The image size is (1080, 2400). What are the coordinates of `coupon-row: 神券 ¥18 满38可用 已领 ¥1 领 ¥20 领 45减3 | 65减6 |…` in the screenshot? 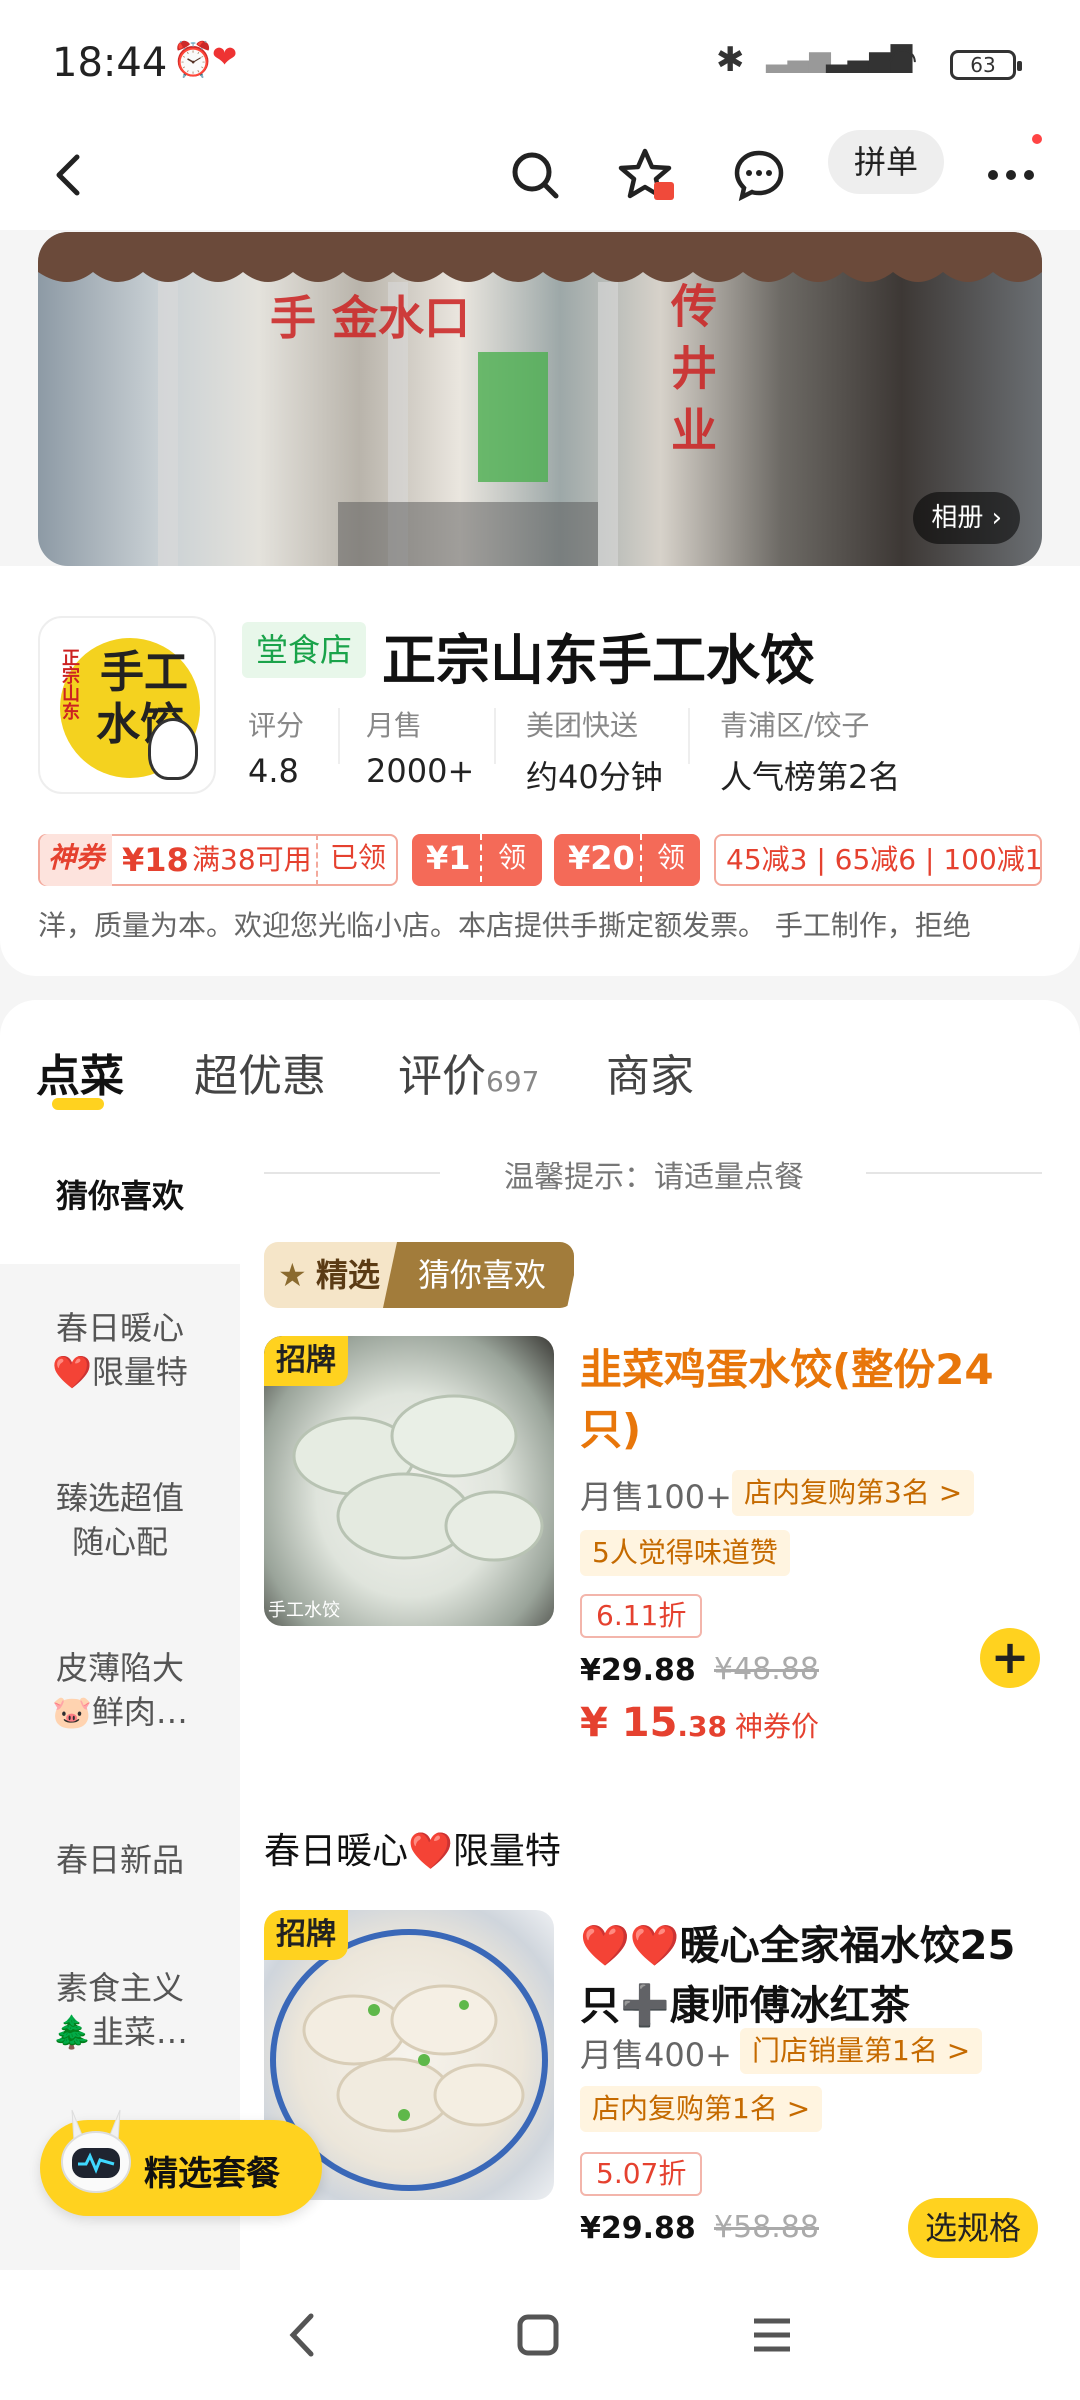 It's located at (540, 860).